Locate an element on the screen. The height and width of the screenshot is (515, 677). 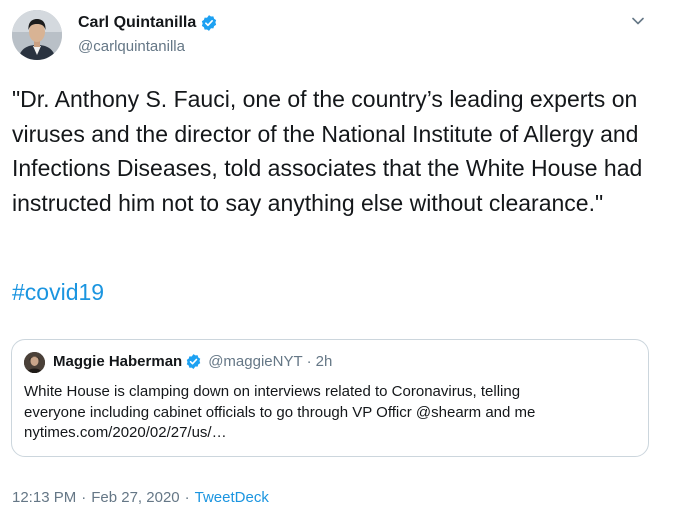
quoted-timestamp: 2h is located at coordinates (324, 361).